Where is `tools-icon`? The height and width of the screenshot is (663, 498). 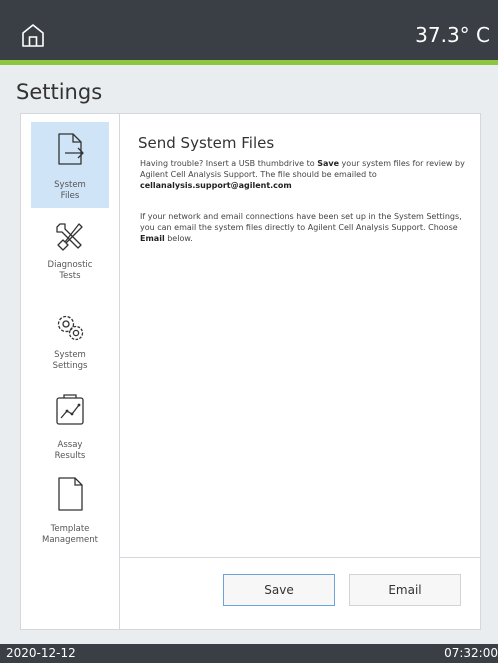 tools-icon is located at coordinates (69, 237).